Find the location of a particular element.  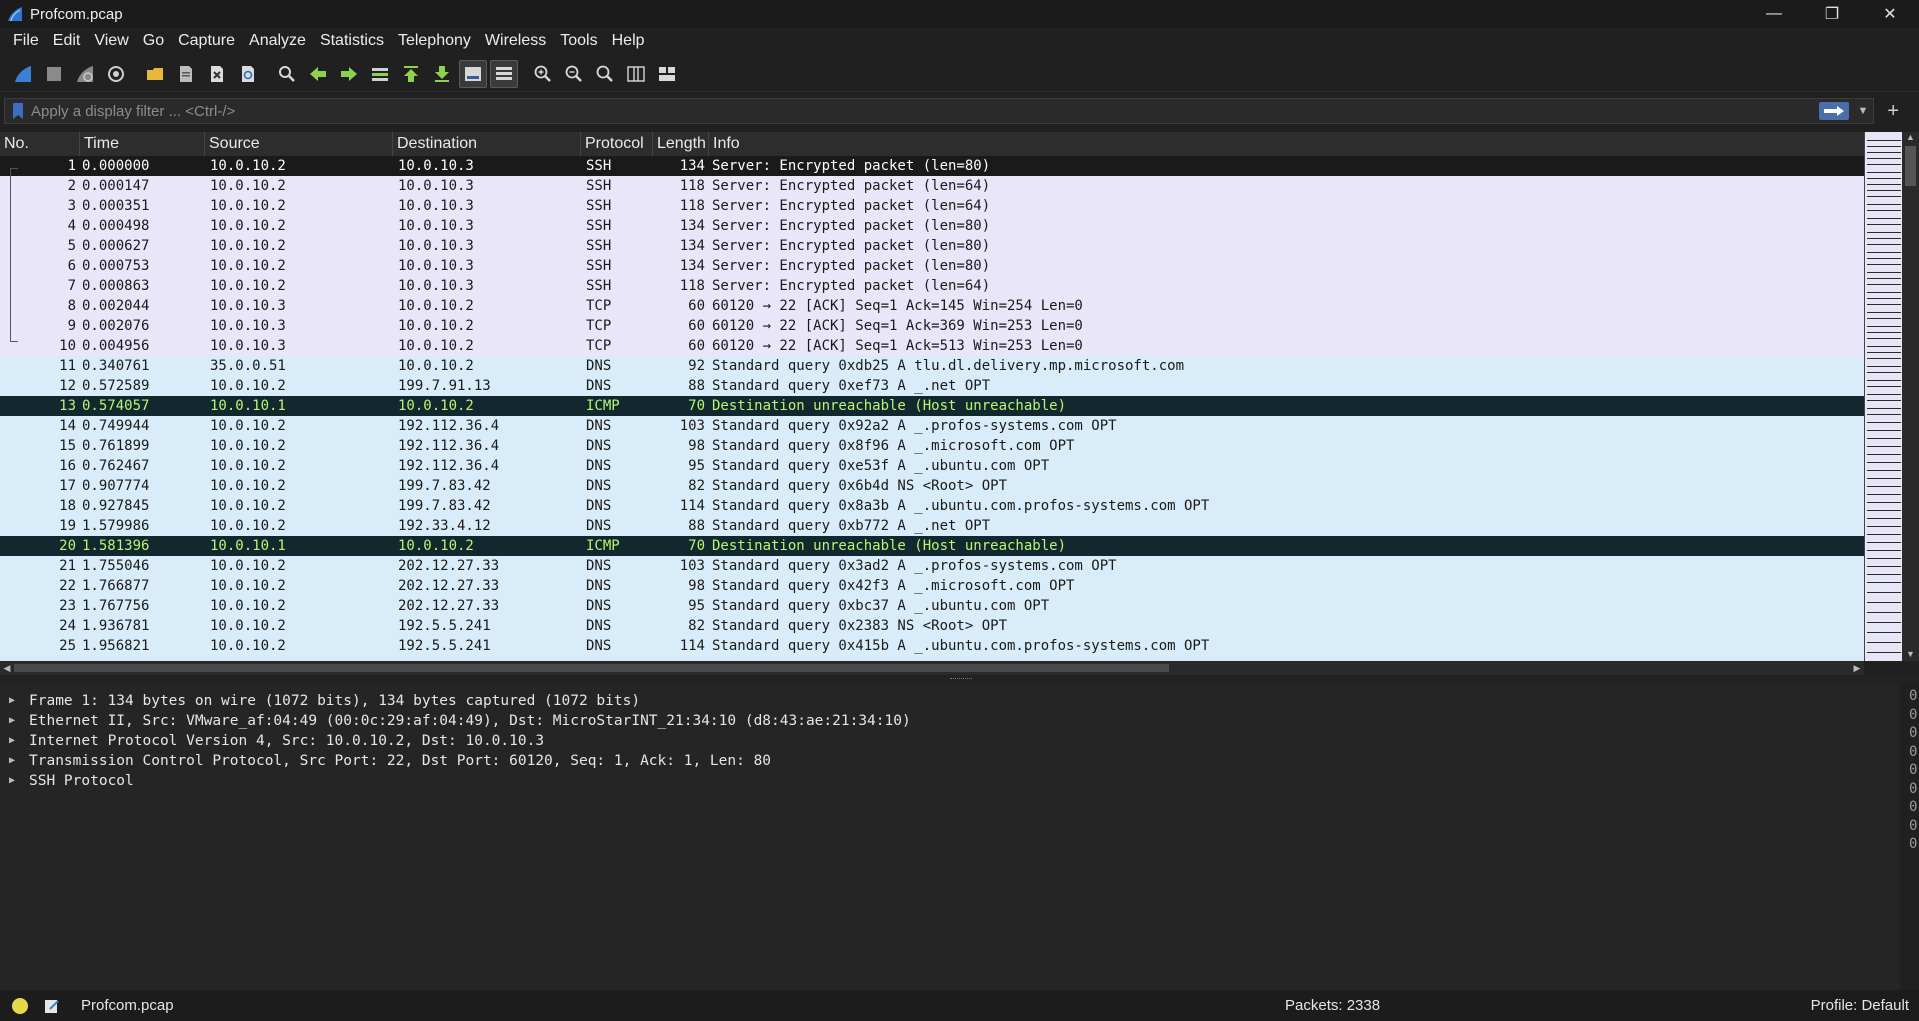

scroll-right-icon: ▶ is located at coordinates (1857, 668).